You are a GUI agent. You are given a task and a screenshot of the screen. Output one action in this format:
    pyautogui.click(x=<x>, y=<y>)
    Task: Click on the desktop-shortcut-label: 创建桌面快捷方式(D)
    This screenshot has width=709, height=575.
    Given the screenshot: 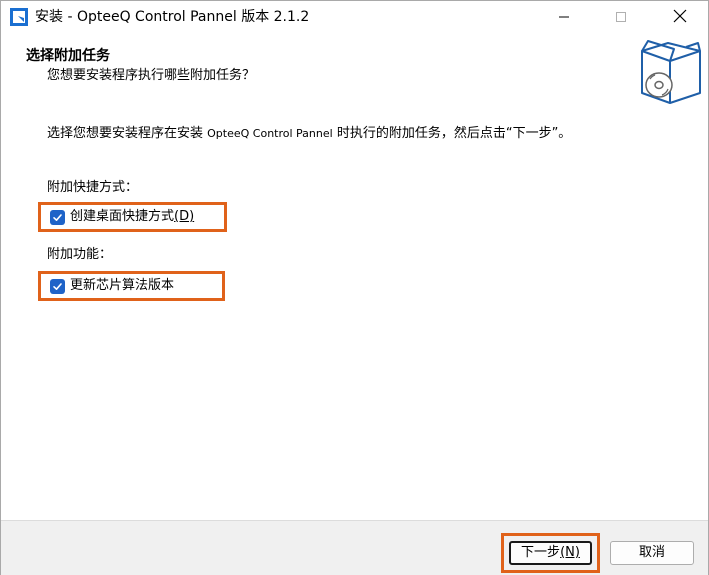 What is the action you would take?
    pyautogui.click(x=132, y=217)
    